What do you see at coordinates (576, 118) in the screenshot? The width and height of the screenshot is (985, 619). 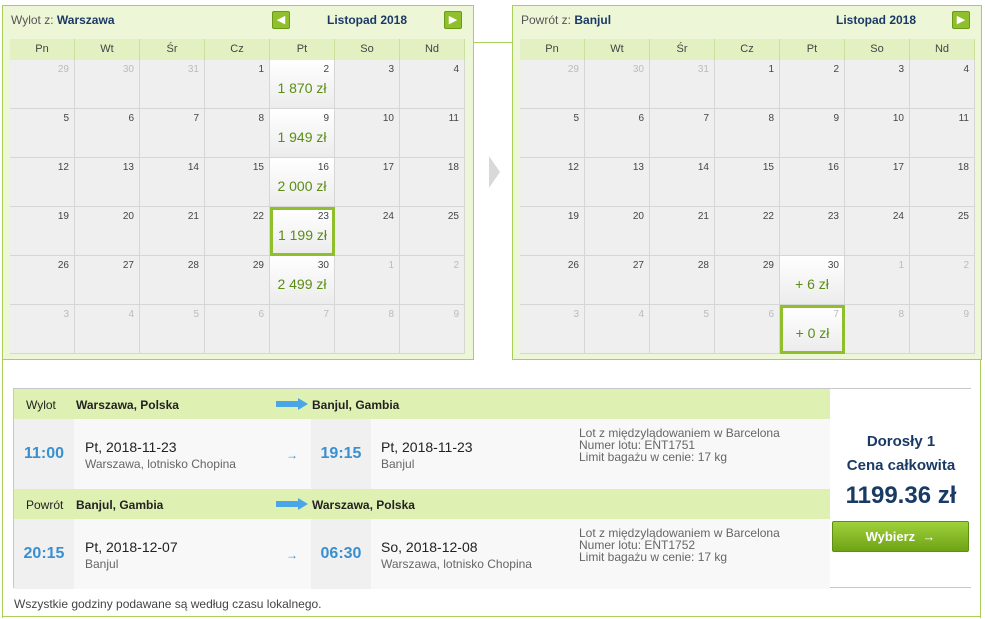 I see `day-number: 5` at bounding box center [576, 118].